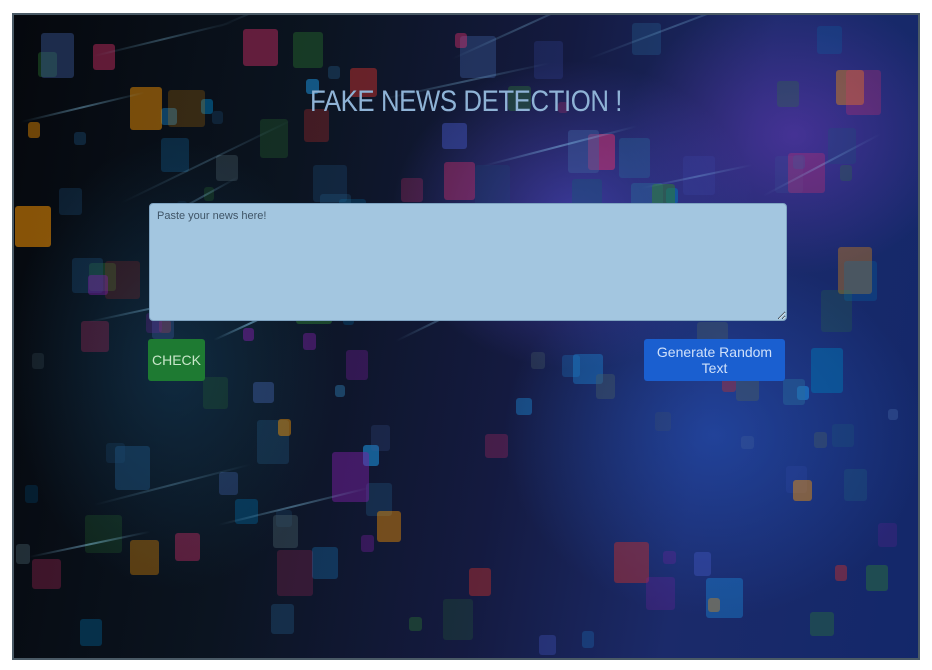  What do you see at coordinates (466, 101) in the screenshot?
I see `page-title: FAKE NEWS DETECTION !` at bounding box center [466, 101].